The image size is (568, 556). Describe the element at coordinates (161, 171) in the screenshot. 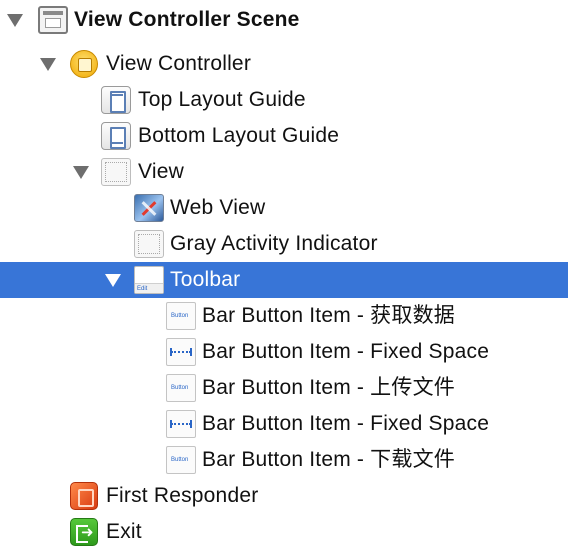

I see `outline-item-label: View` at that location.